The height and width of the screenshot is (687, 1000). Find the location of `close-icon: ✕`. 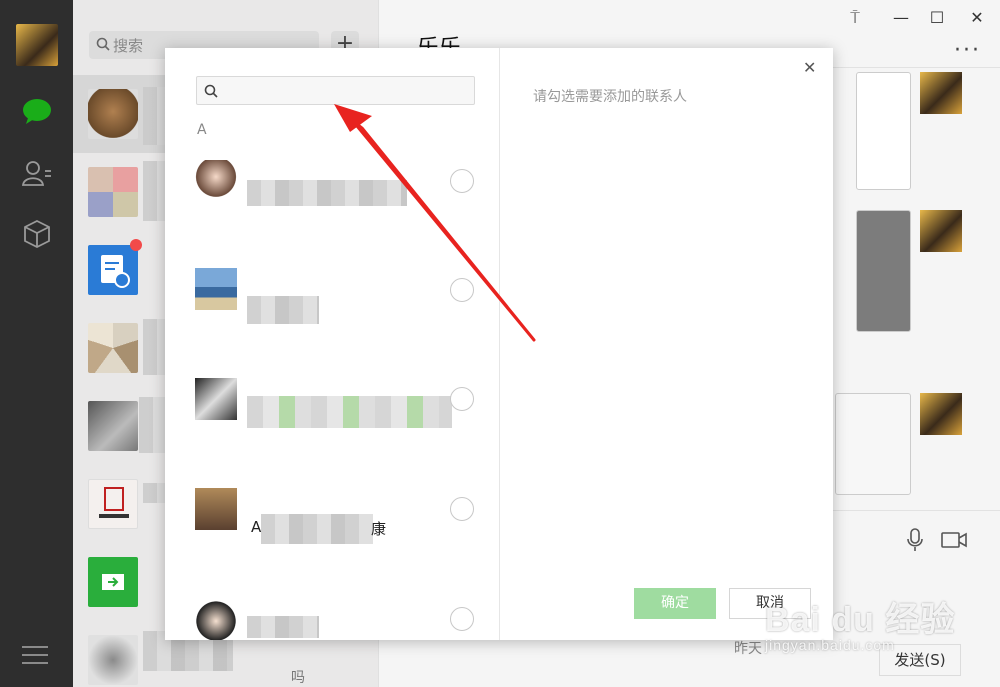

close-icon: ✕ is located at coordinates (977, 17).